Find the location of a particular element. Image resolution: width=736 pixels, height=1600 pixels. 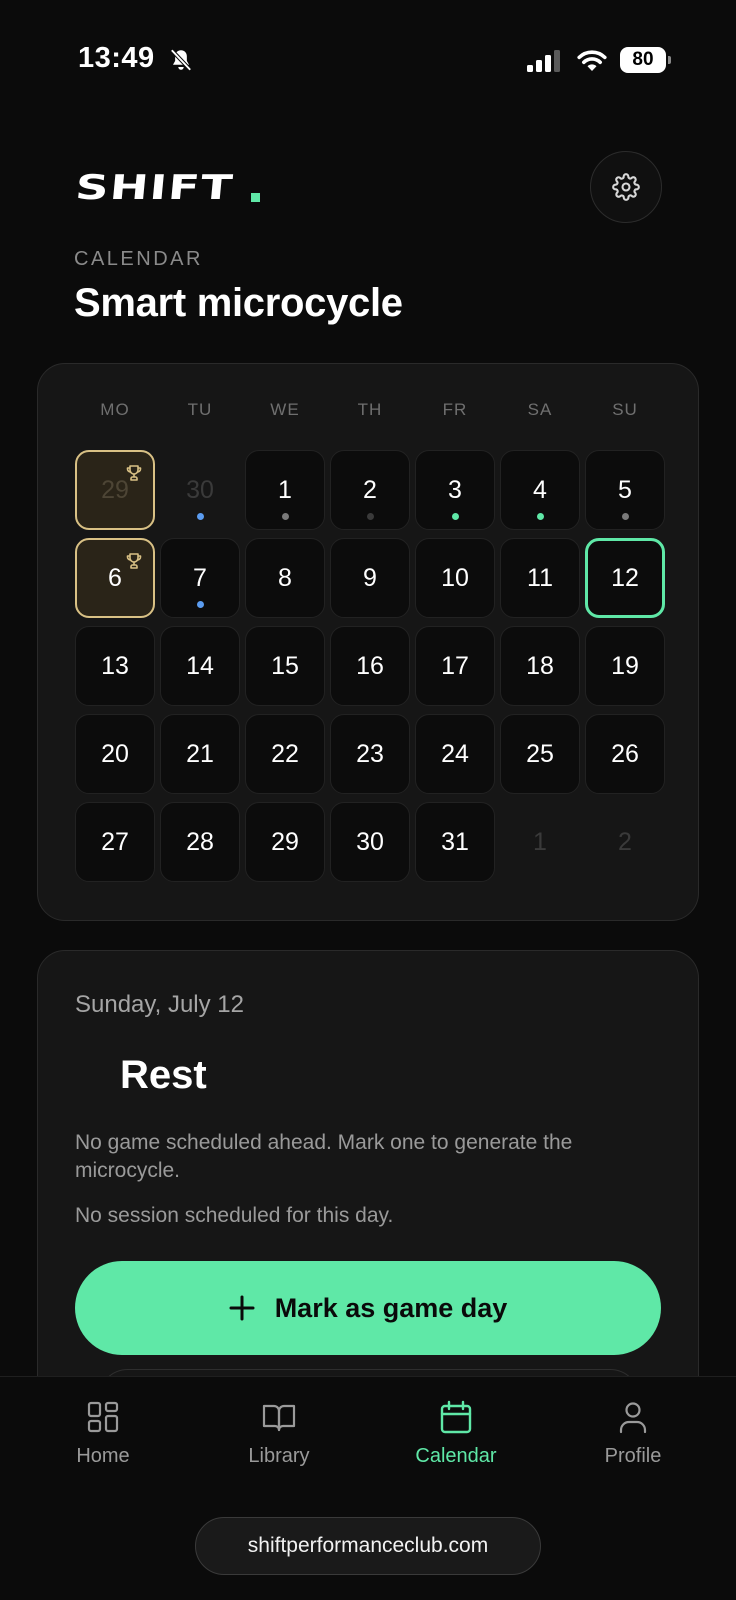

day-cell: 11 is located at coordinates (540, 578).